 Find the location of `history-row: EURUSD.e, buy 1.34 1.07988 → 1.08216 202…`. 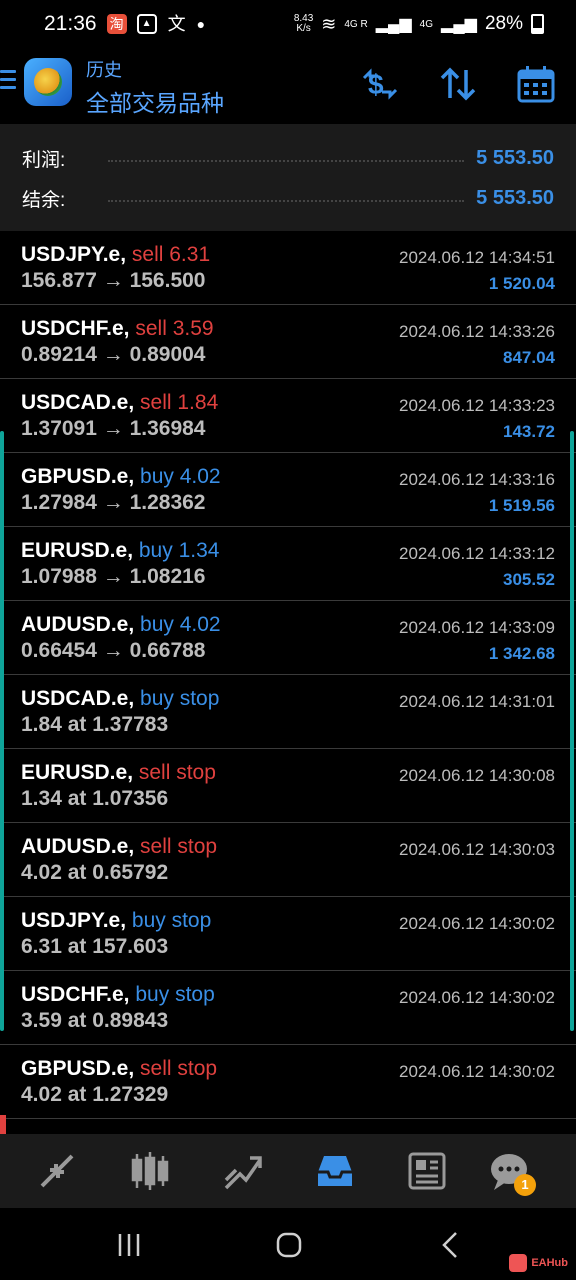

history-row: EURUSD.e, buy 1.34 1.07988 → 1.08216 202… is located at coordinates (288, 564).